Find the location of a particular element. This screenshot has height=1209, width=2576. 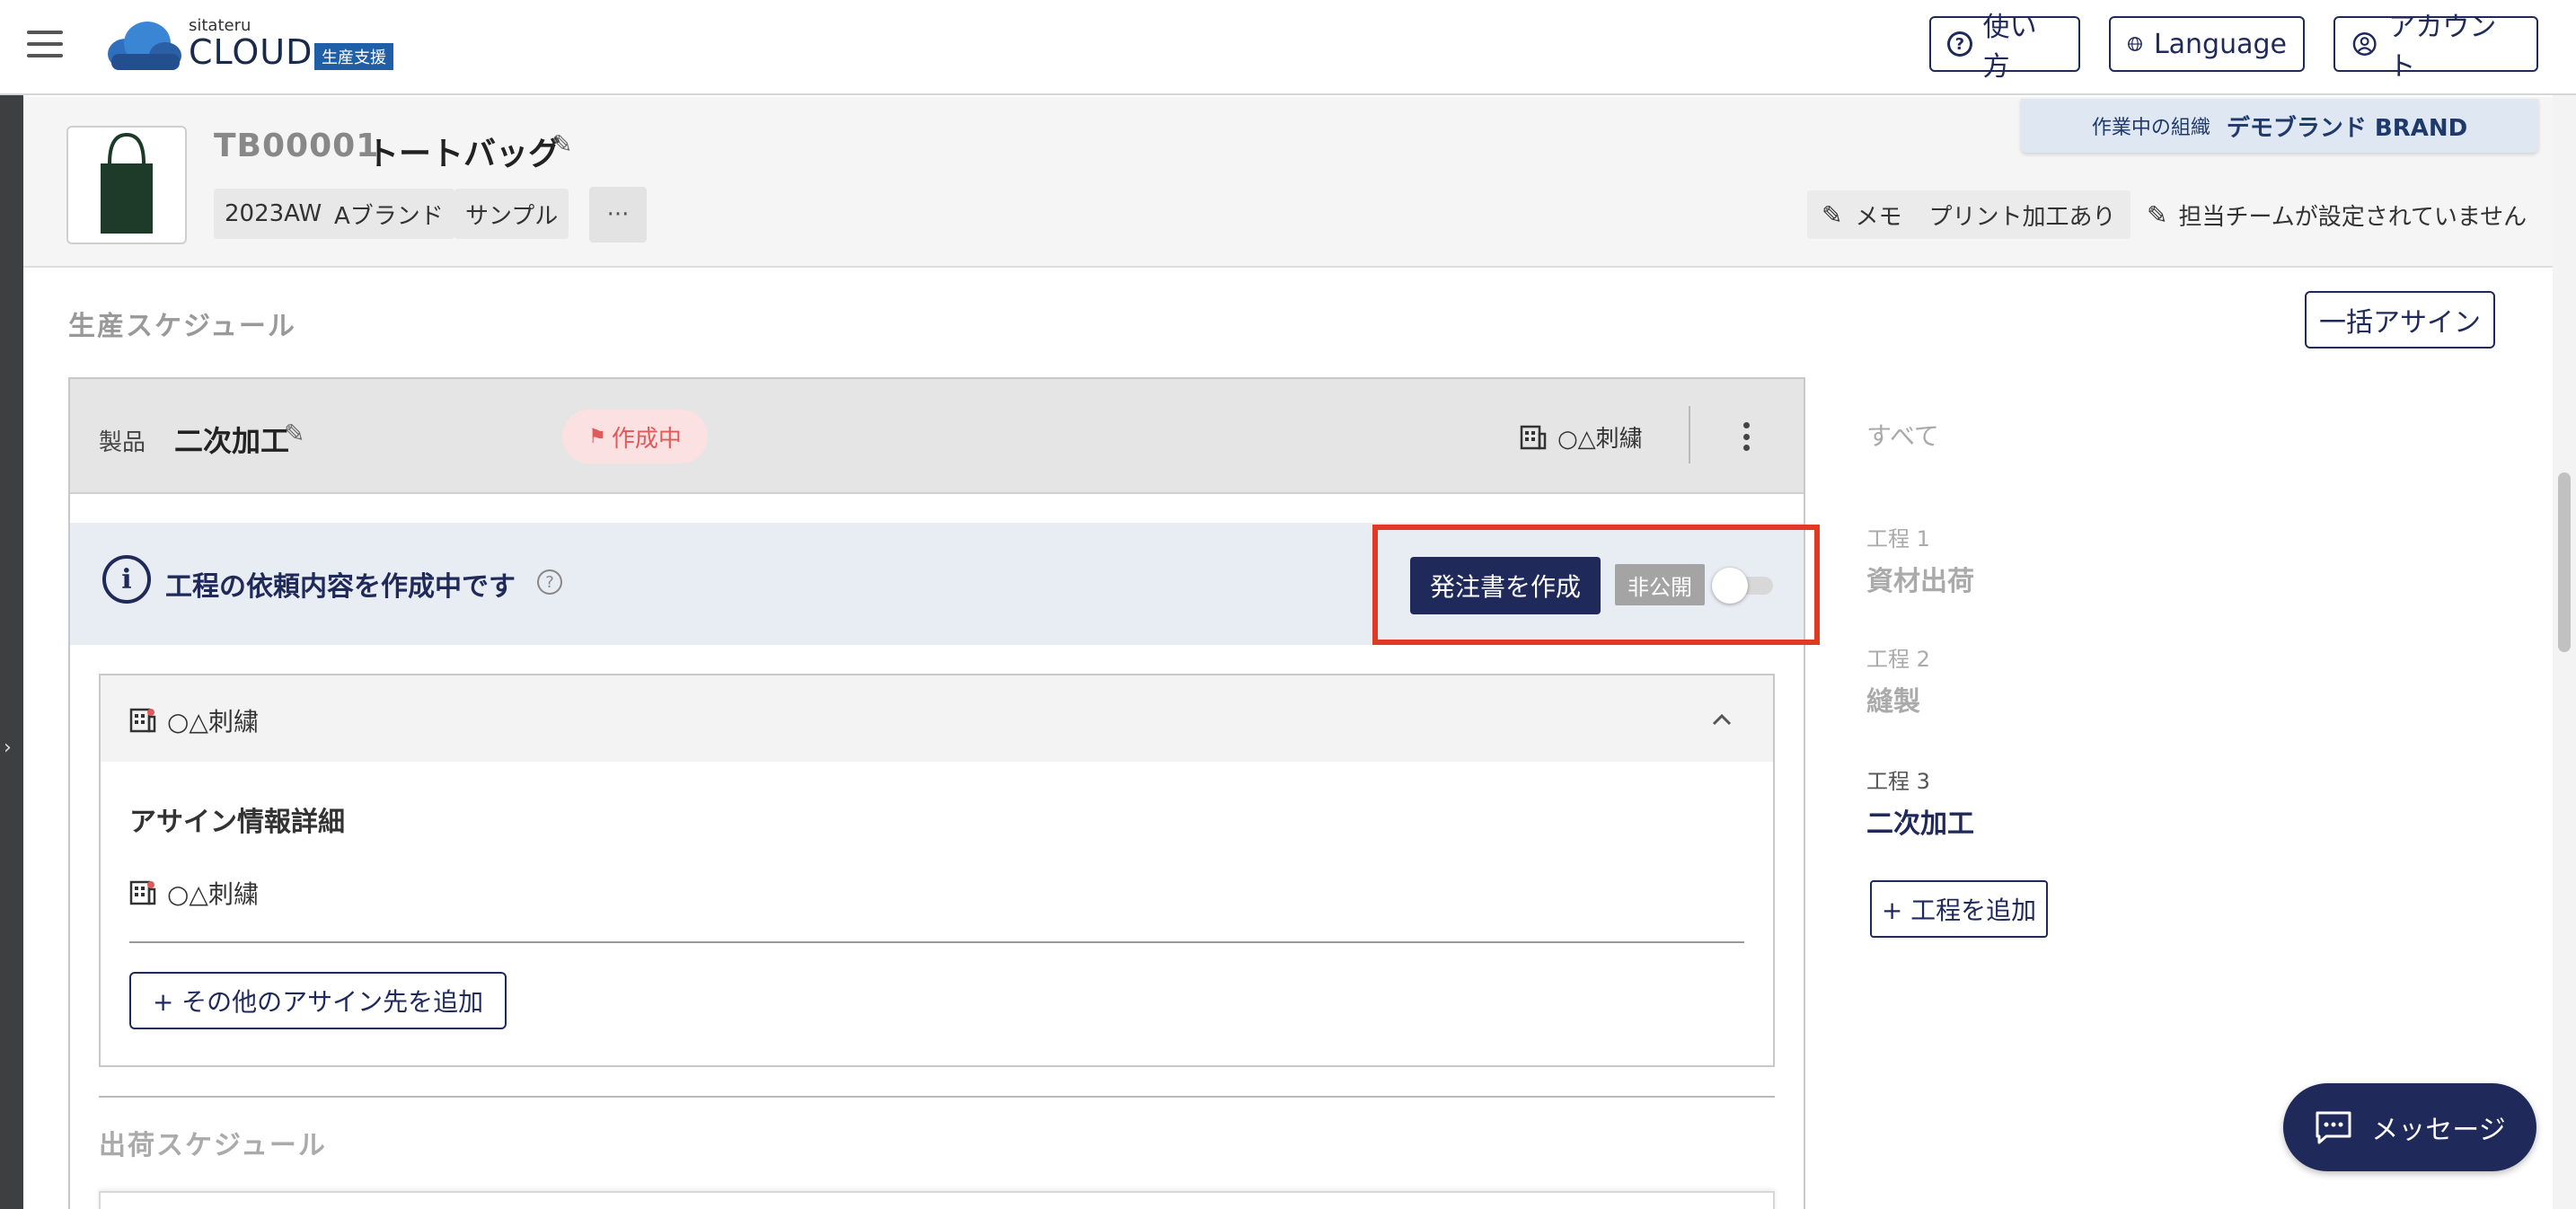

help-button: ? 使い方 is located at coordinates (2004, 47).